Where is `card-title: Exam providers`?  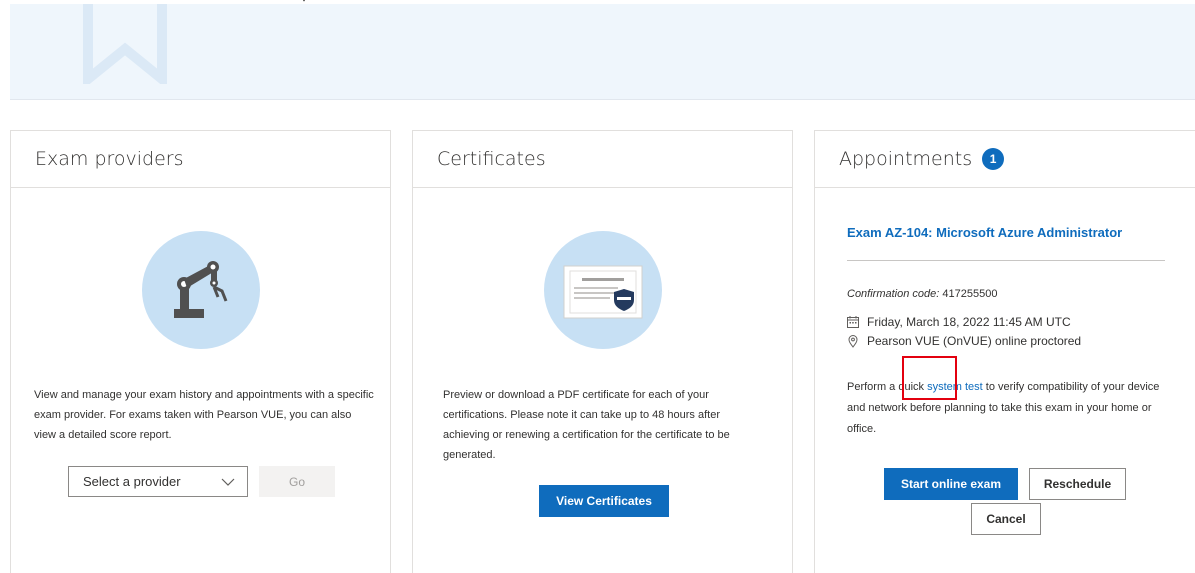
card-title: Exam providers is located at coordinates (200, 159).